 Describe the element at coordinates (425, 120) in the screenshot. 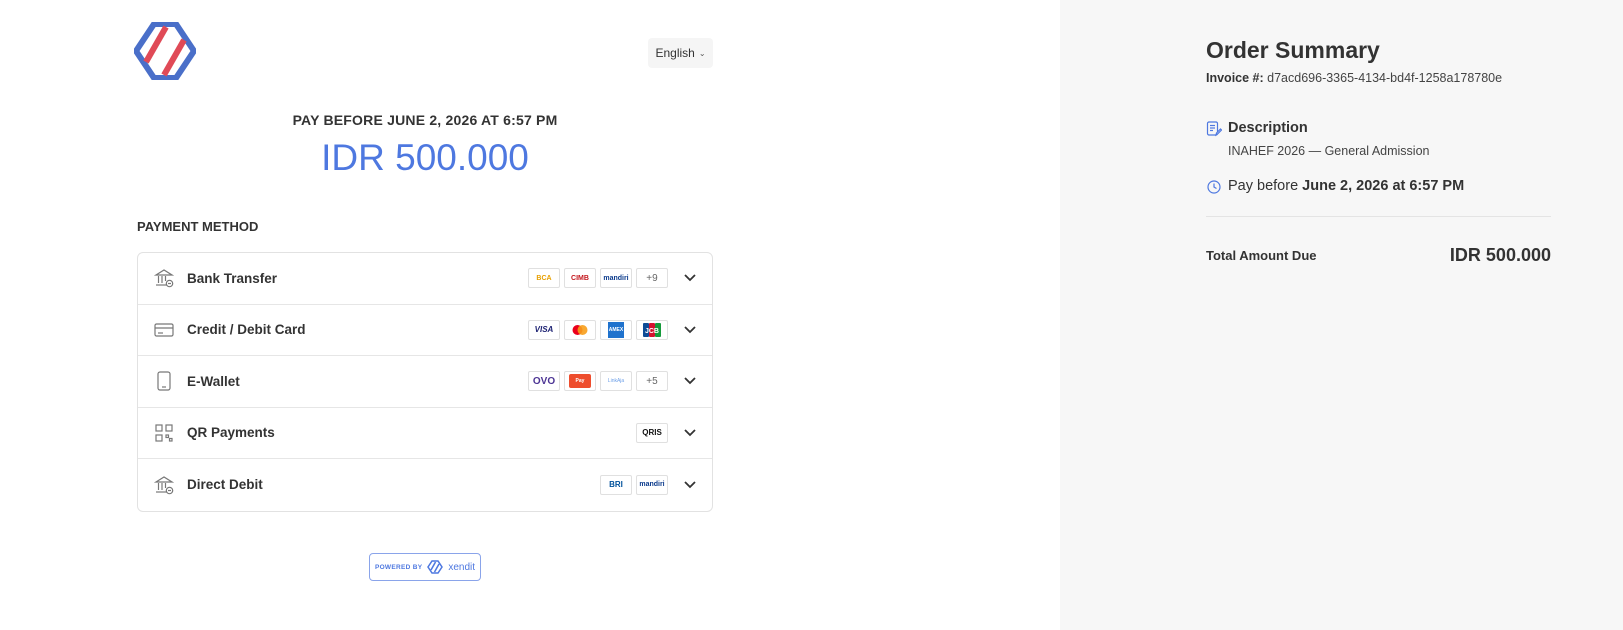

I see `pay-before-banner: PAY BEFORE JUNE 2, 2026 AT 6:57 PM` at that location.